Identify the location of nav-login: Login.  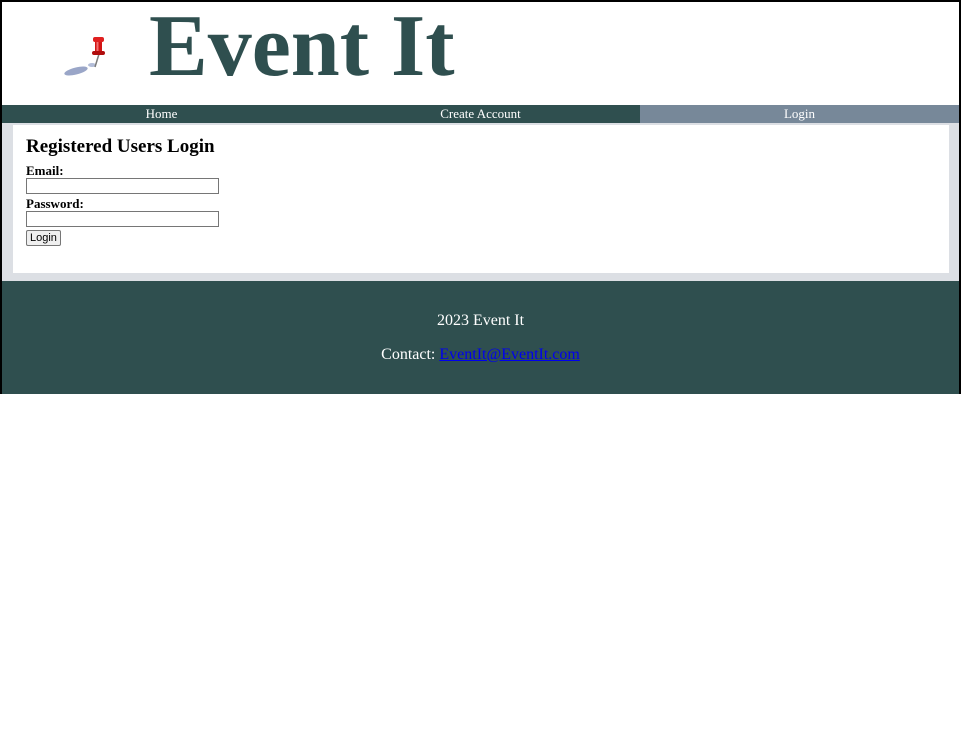
(799, 114).